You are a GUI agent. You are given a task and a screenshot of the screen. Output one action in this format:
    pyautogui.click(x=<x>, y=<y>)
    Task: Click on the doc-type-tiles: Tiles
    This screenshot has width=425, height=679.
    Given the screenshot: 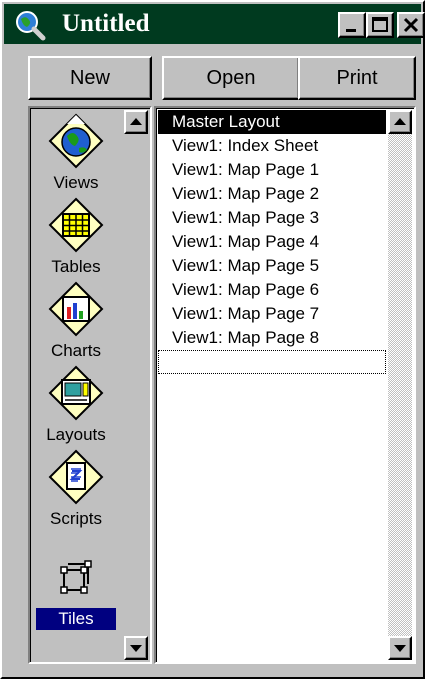 What is the action you would take?
    pyautogui.click(x=76, y=589)
    